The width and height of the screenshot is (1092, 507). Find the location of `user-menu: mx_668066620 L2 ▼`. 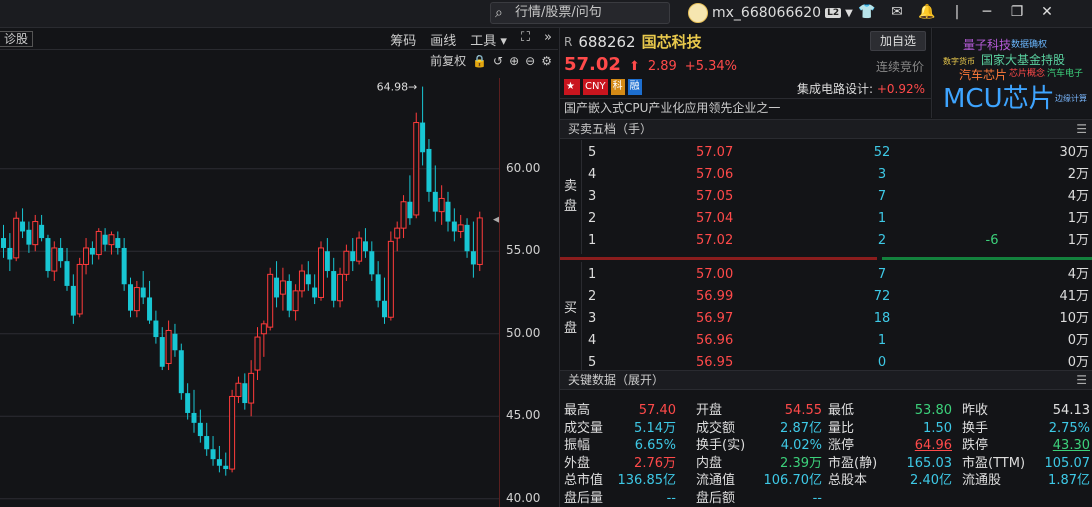

user-menu: mx_668066620 L2 ▼ is located at coordinates (770, 13).